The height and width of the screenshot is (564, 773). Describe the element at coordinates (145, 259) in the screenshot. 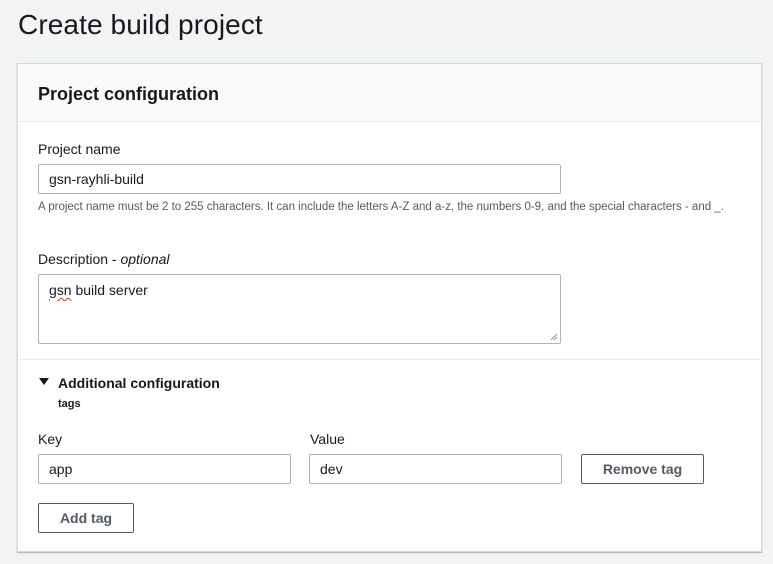

I see `optional-label: optional` at that location.